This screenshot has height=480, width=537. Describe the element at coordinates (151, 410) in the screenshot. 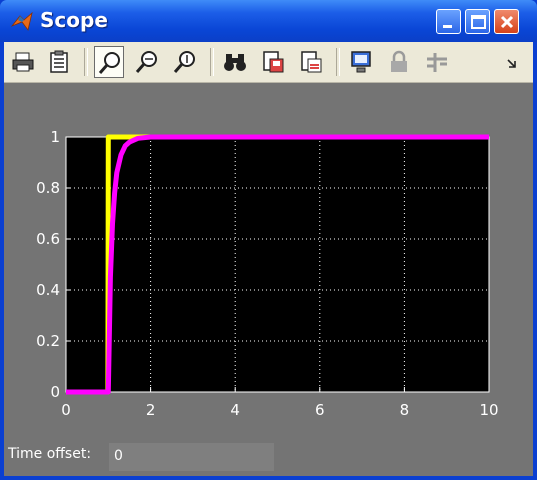

I see `x-tick-label: 2` at that location.